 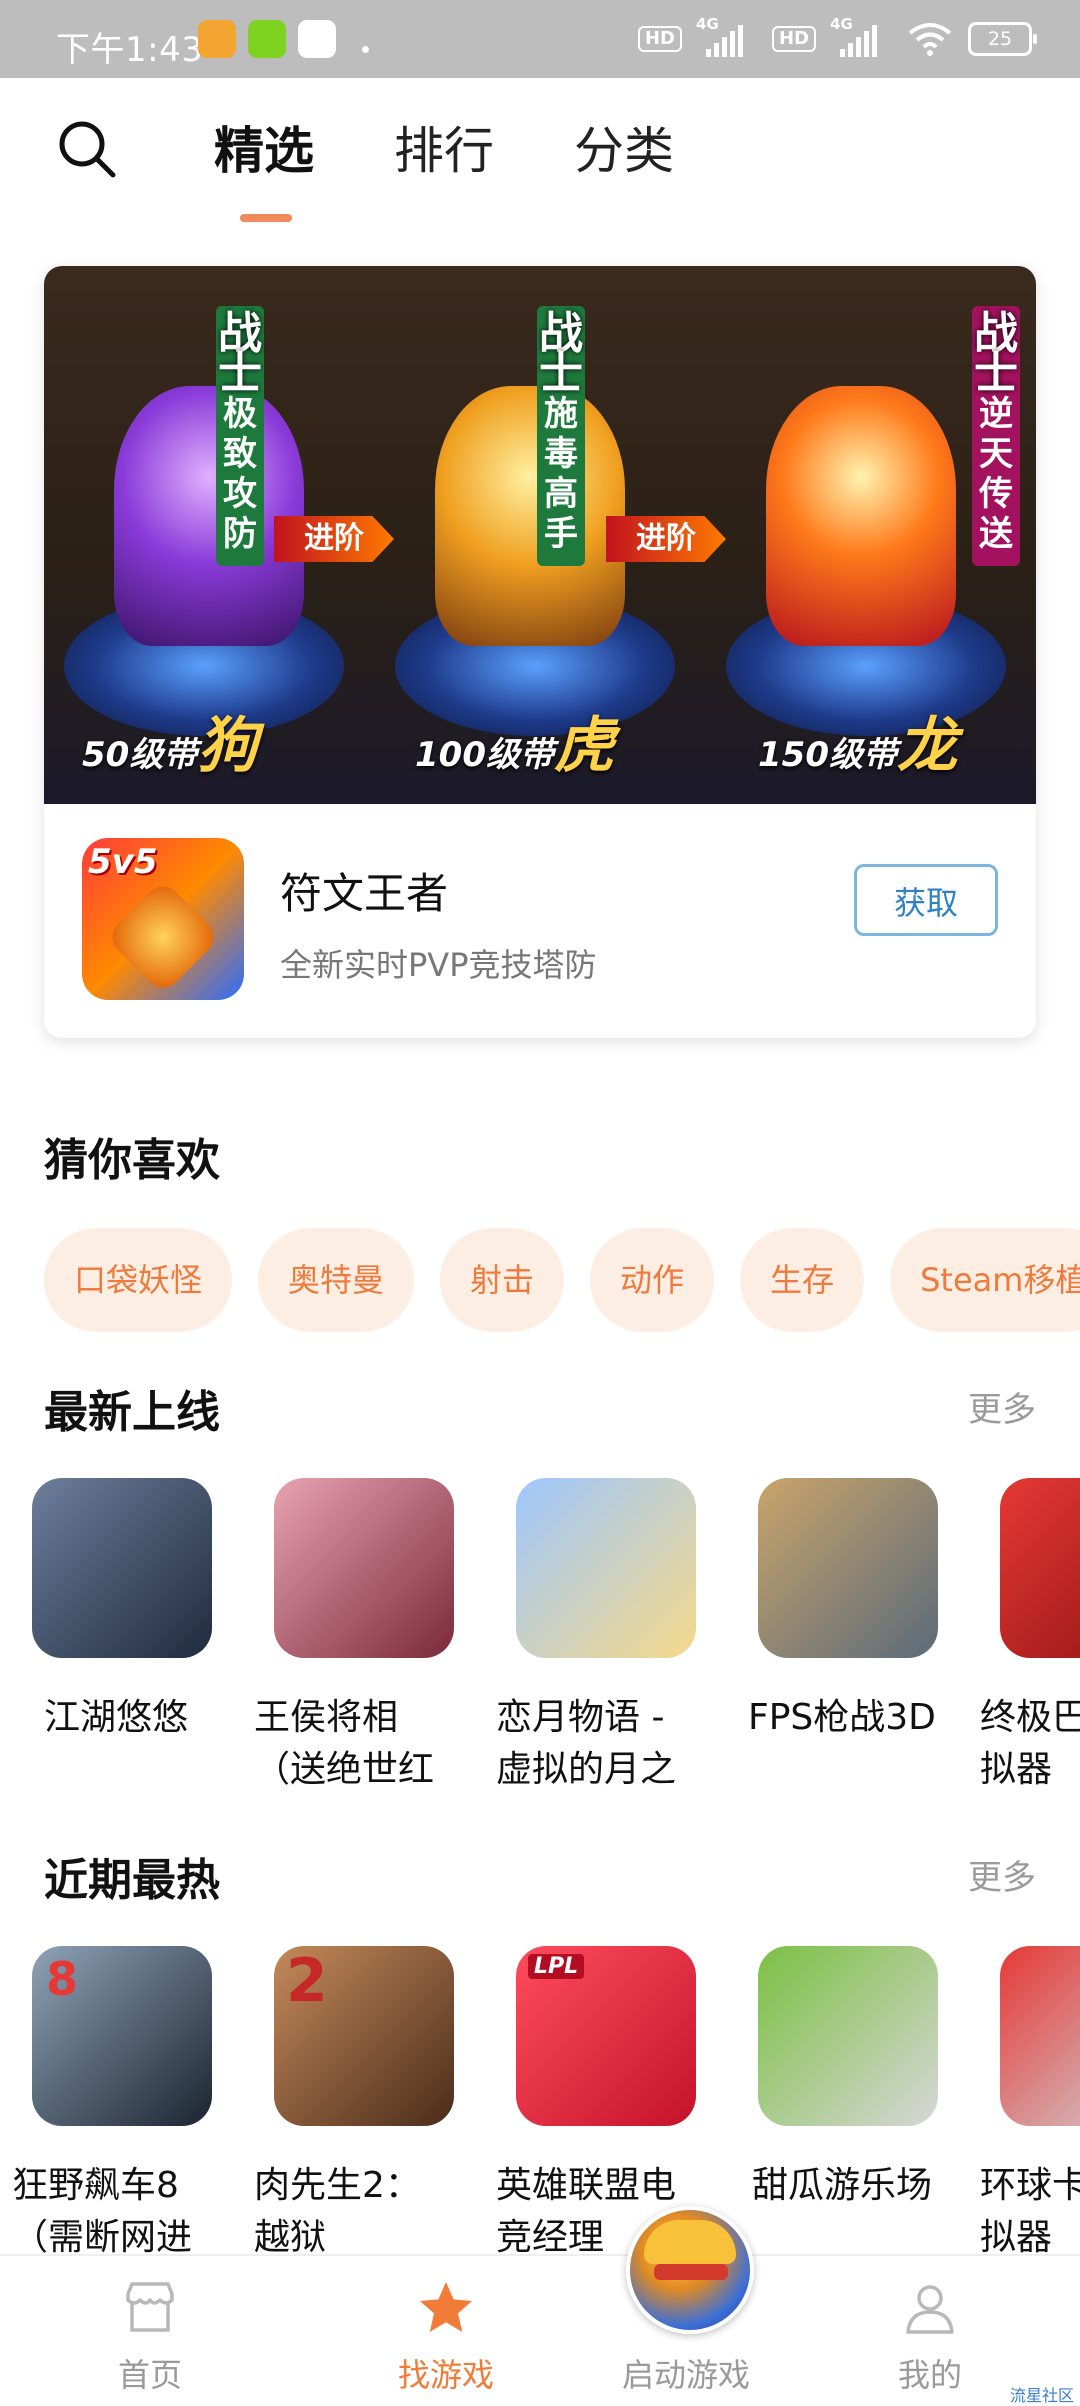 I want to click on hero-warrior-gold, so click(x=530, y=516).